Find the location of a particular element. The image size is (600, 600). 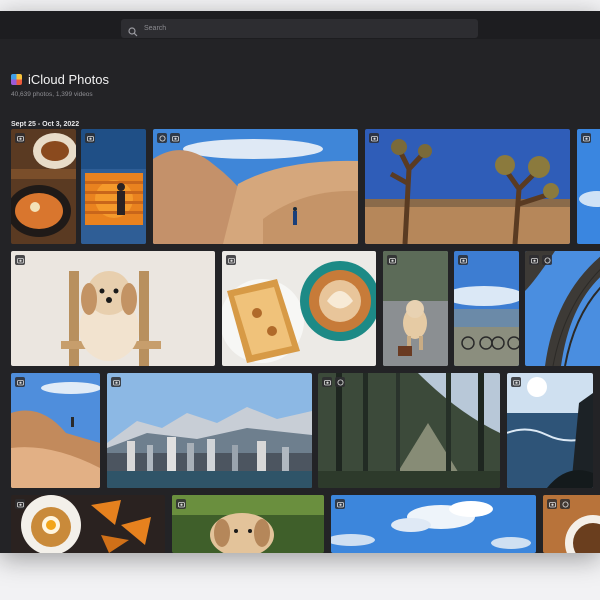

section-date-header: Sept 25 - Oct 3, 2022 is located at coordinates (45, 124).